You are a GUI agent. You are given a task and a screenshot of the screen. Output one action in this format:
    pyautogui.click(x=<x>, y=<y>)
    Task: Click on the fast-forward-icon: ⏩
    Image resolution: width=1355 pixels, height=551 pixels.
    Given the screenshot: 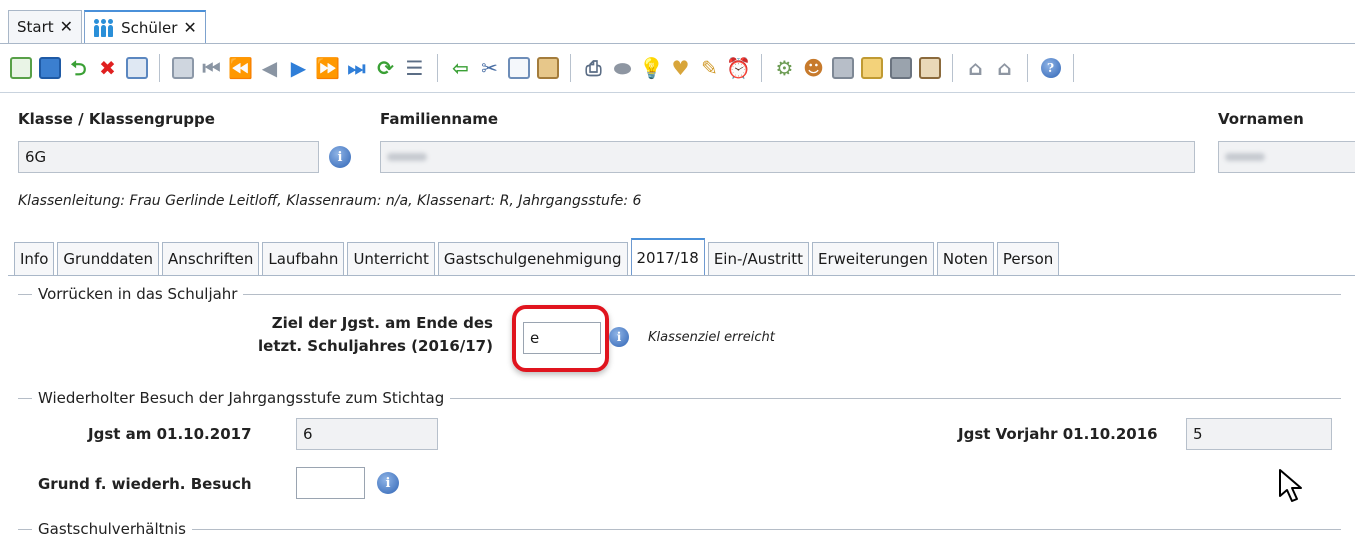 What is the action you would take?
    pyautogui.click(x=327, y=68)
    